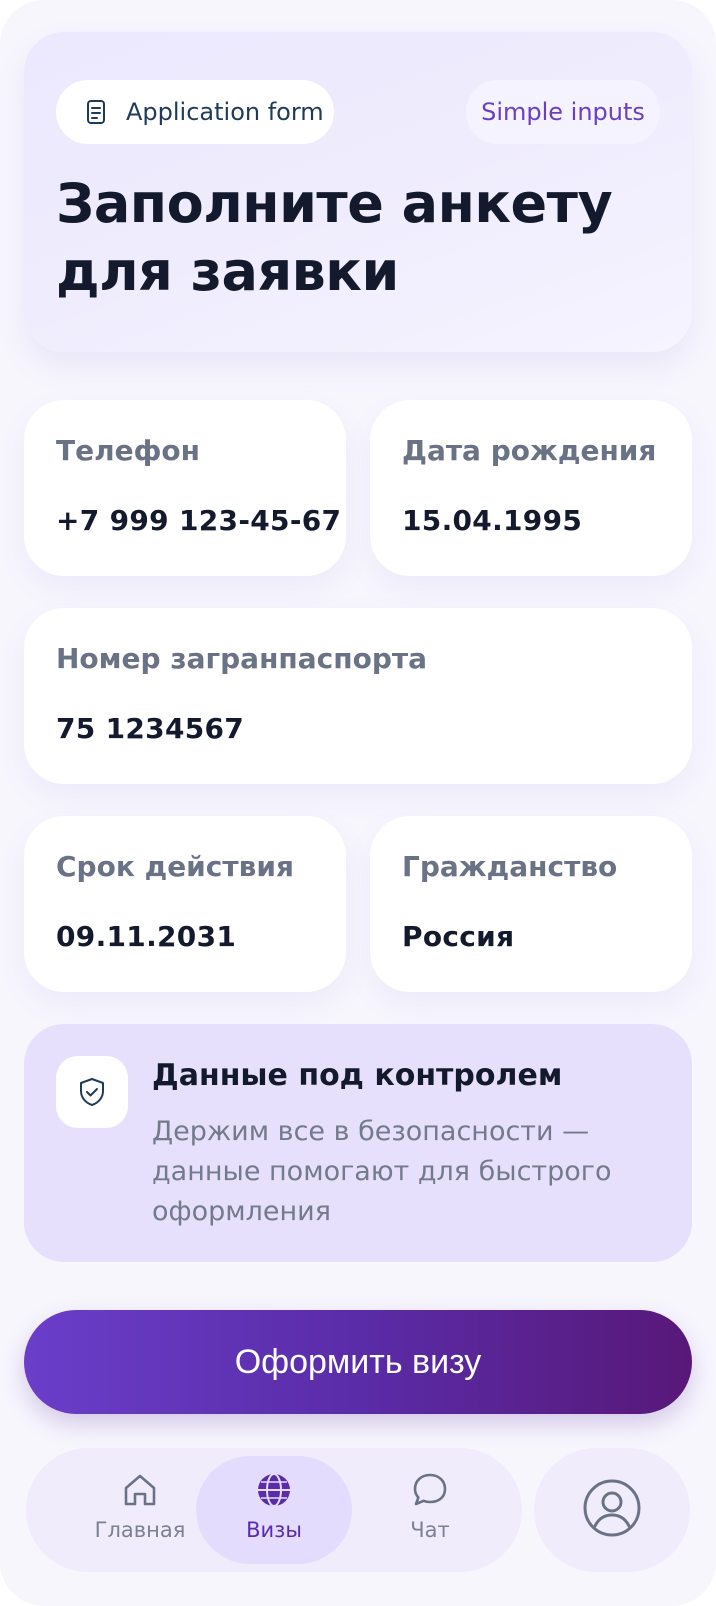  Describe the element at coordinates (458, 936) in the screenshot. I see `citizenship-value: Россия` at that location.